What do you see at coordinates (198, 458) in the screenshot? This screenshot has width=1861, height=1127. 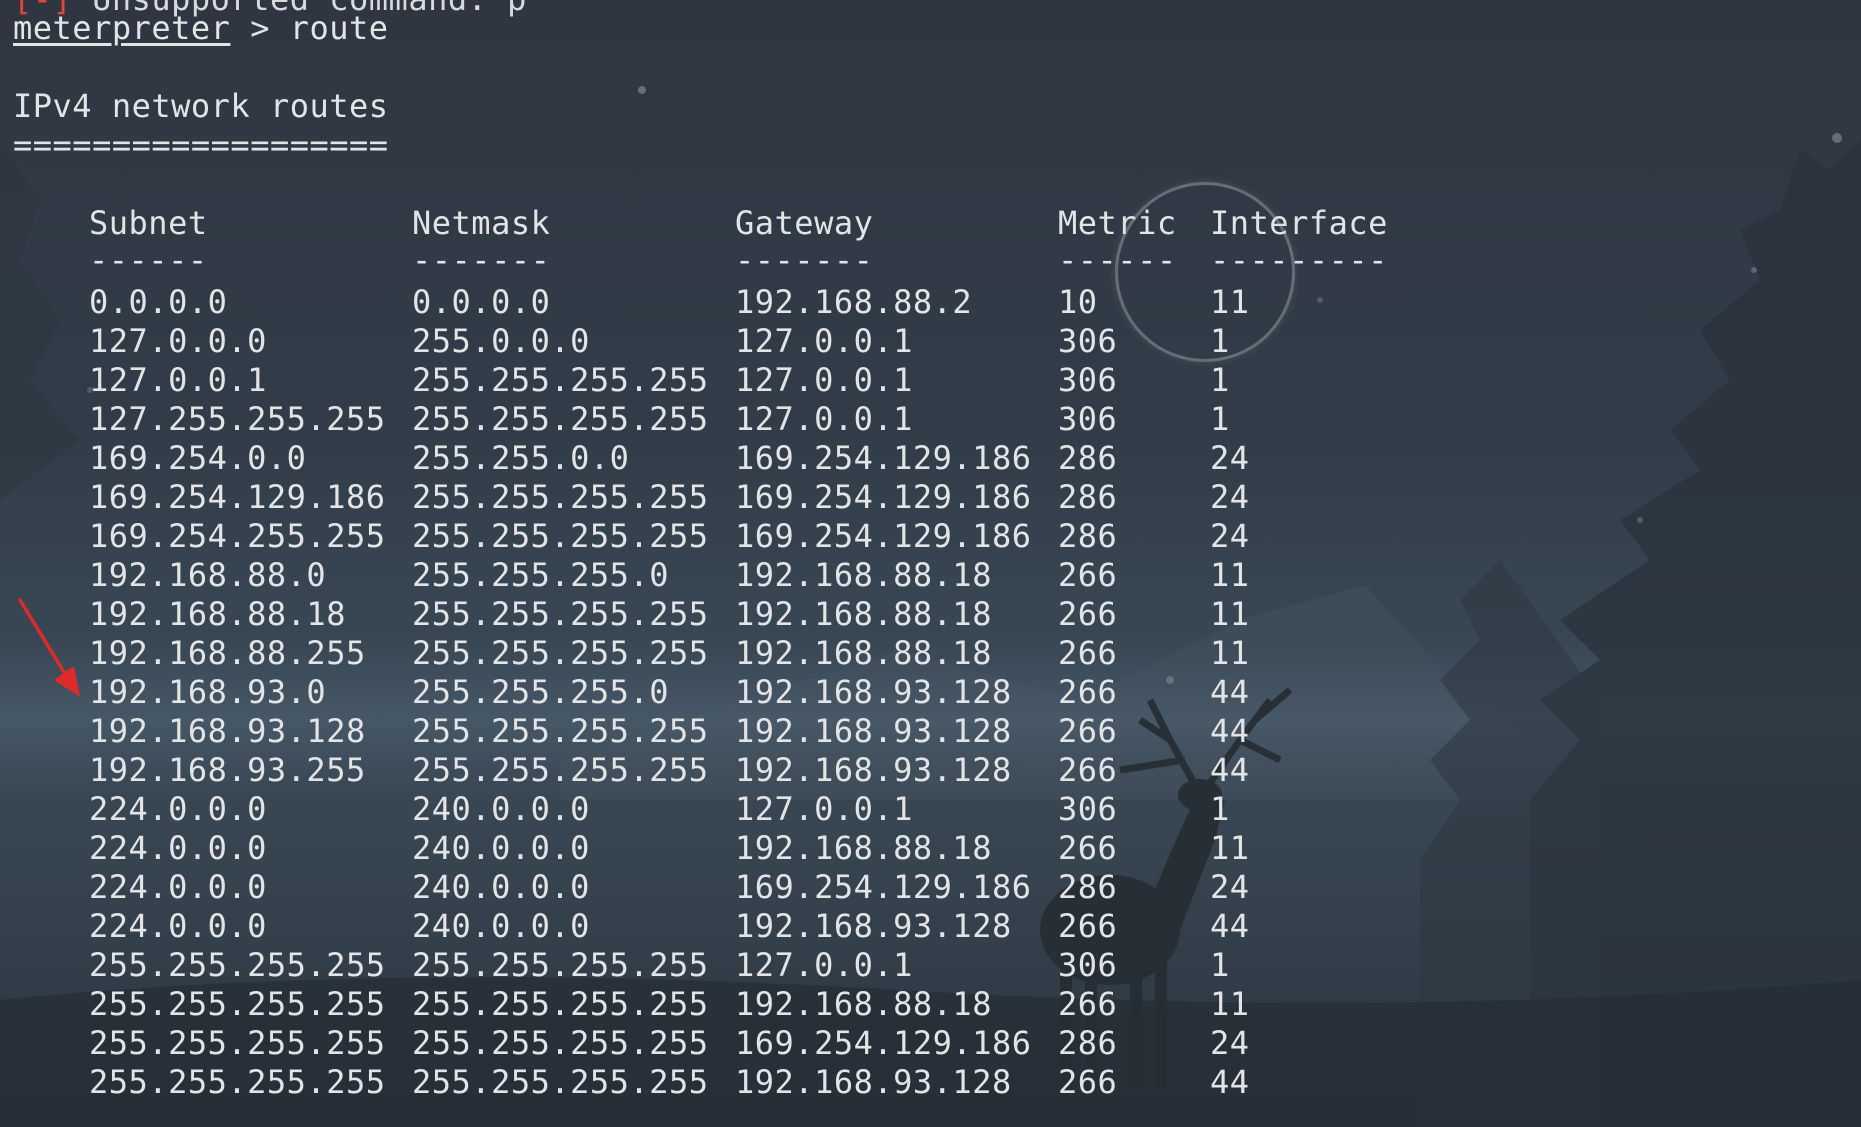 I see `cell-subnet: 169.254.0.0` at bounding box center [198, 458].